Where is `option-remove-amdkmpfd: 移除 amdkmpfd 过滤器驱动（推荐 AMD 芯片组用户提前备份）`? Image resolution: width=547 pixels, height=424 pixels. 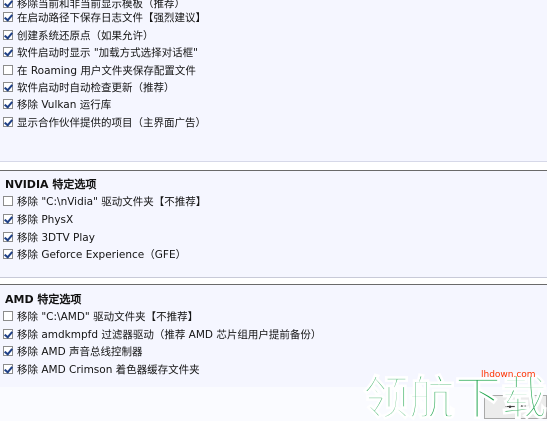 option-remove-amdkmpfd: 移除 amdkmpfd 过滤器驱动（推荐 AMD 芯片组用户提前备份） is located at coordinates (160, 334).